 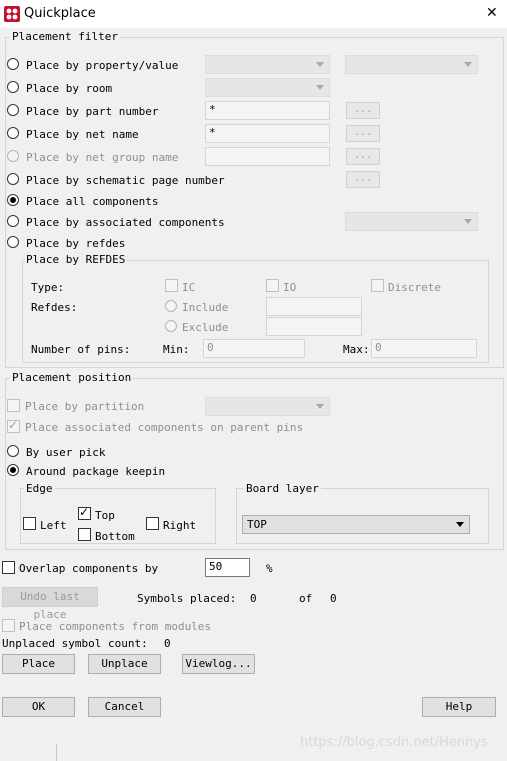 What do you see at coordinates (105, 515) in the screenshot?
I see `edge-top-label: Top` at bounding box center [105, 515].